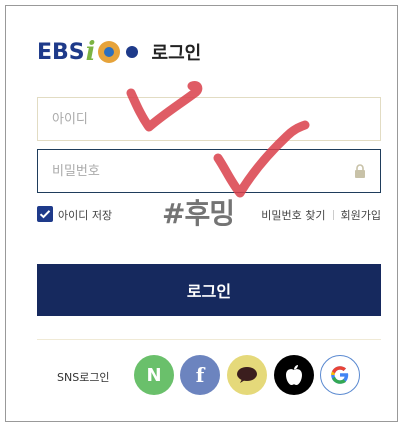  What do you see at coordinates (360, 171) in the screenshot?
I see `lock-icon` at bounding box center [360, 171].